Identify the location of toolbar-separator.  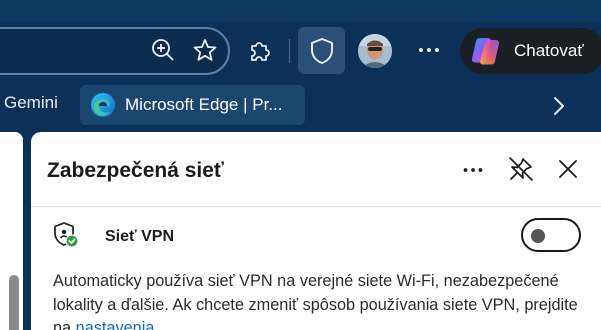
(289, 51).